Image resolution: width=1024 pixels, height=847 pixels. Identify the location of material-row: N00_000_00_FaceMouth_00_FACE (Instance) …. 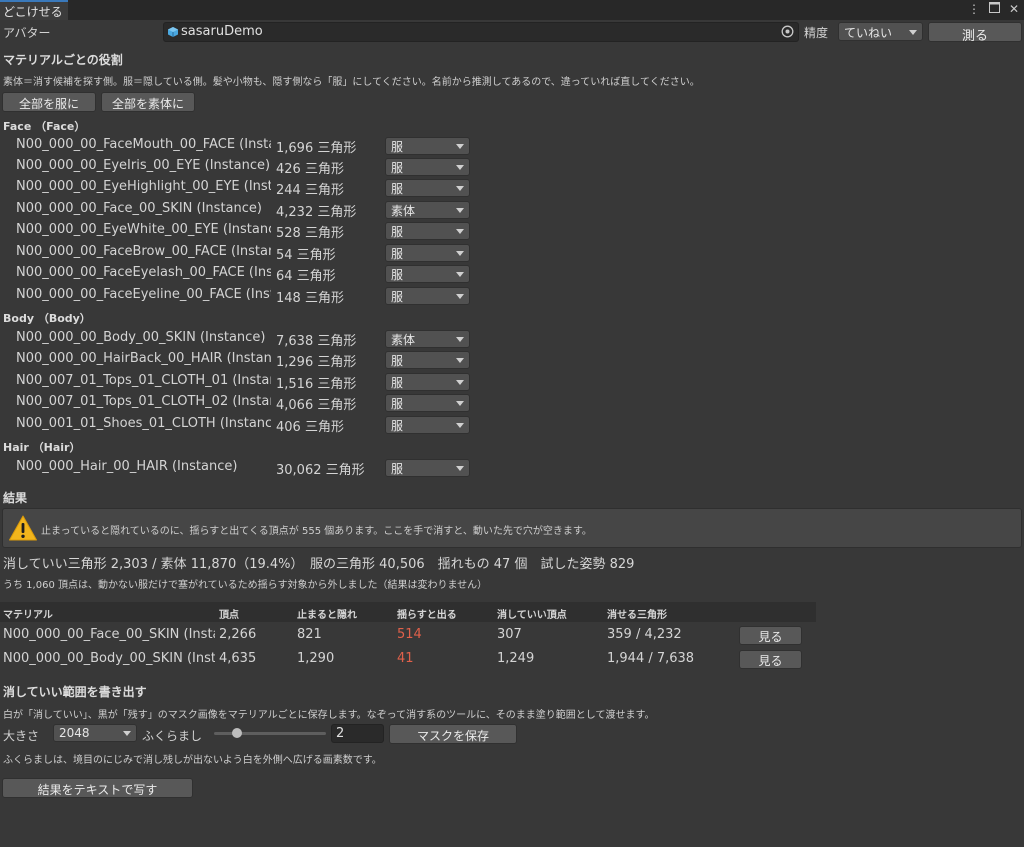
(240, 147).